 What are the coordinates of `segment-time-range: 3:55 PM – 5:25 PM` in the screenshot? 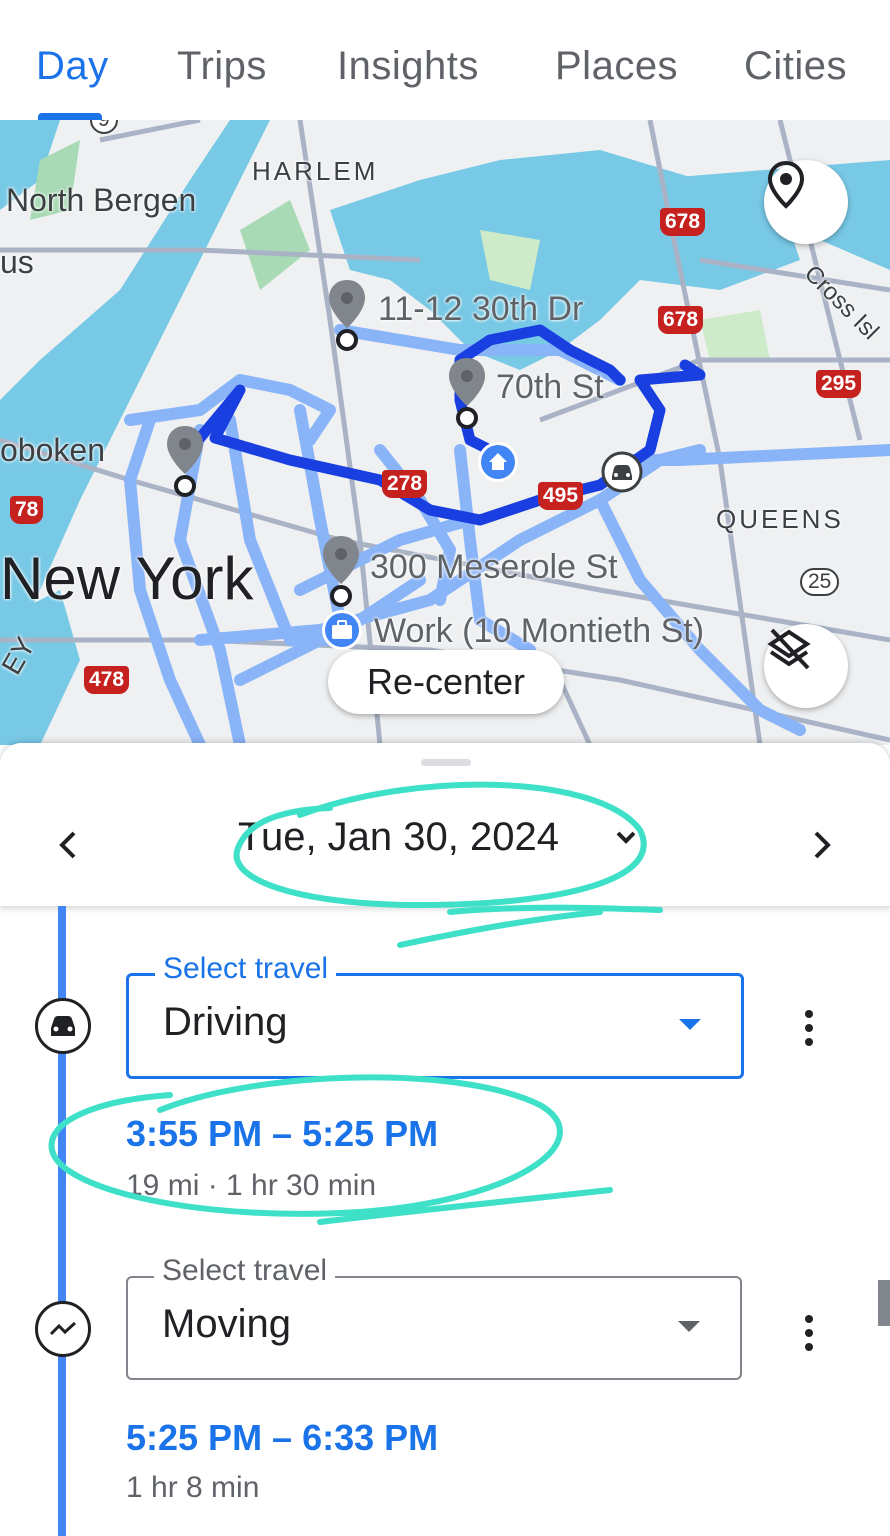 It's located at (282, 1134).